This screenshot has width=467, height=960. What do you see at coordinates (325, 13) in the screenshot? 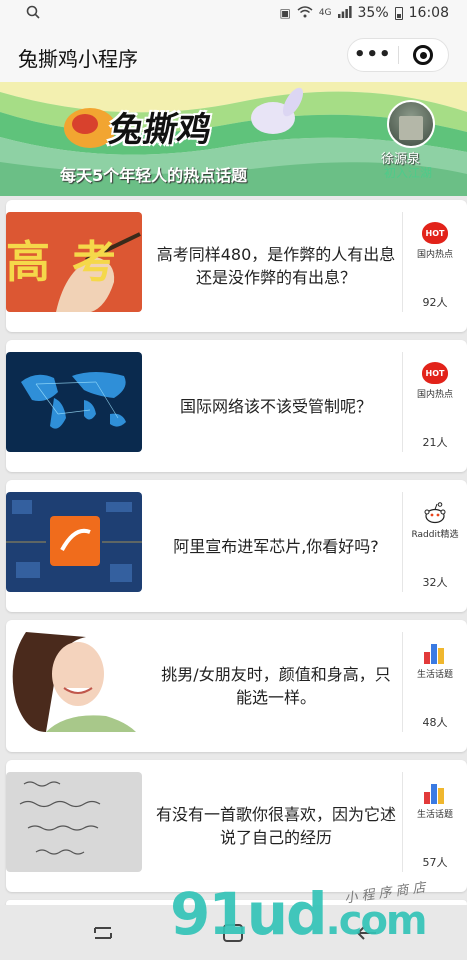
I see `network-type: 4G` at bounding box center [325, 13].